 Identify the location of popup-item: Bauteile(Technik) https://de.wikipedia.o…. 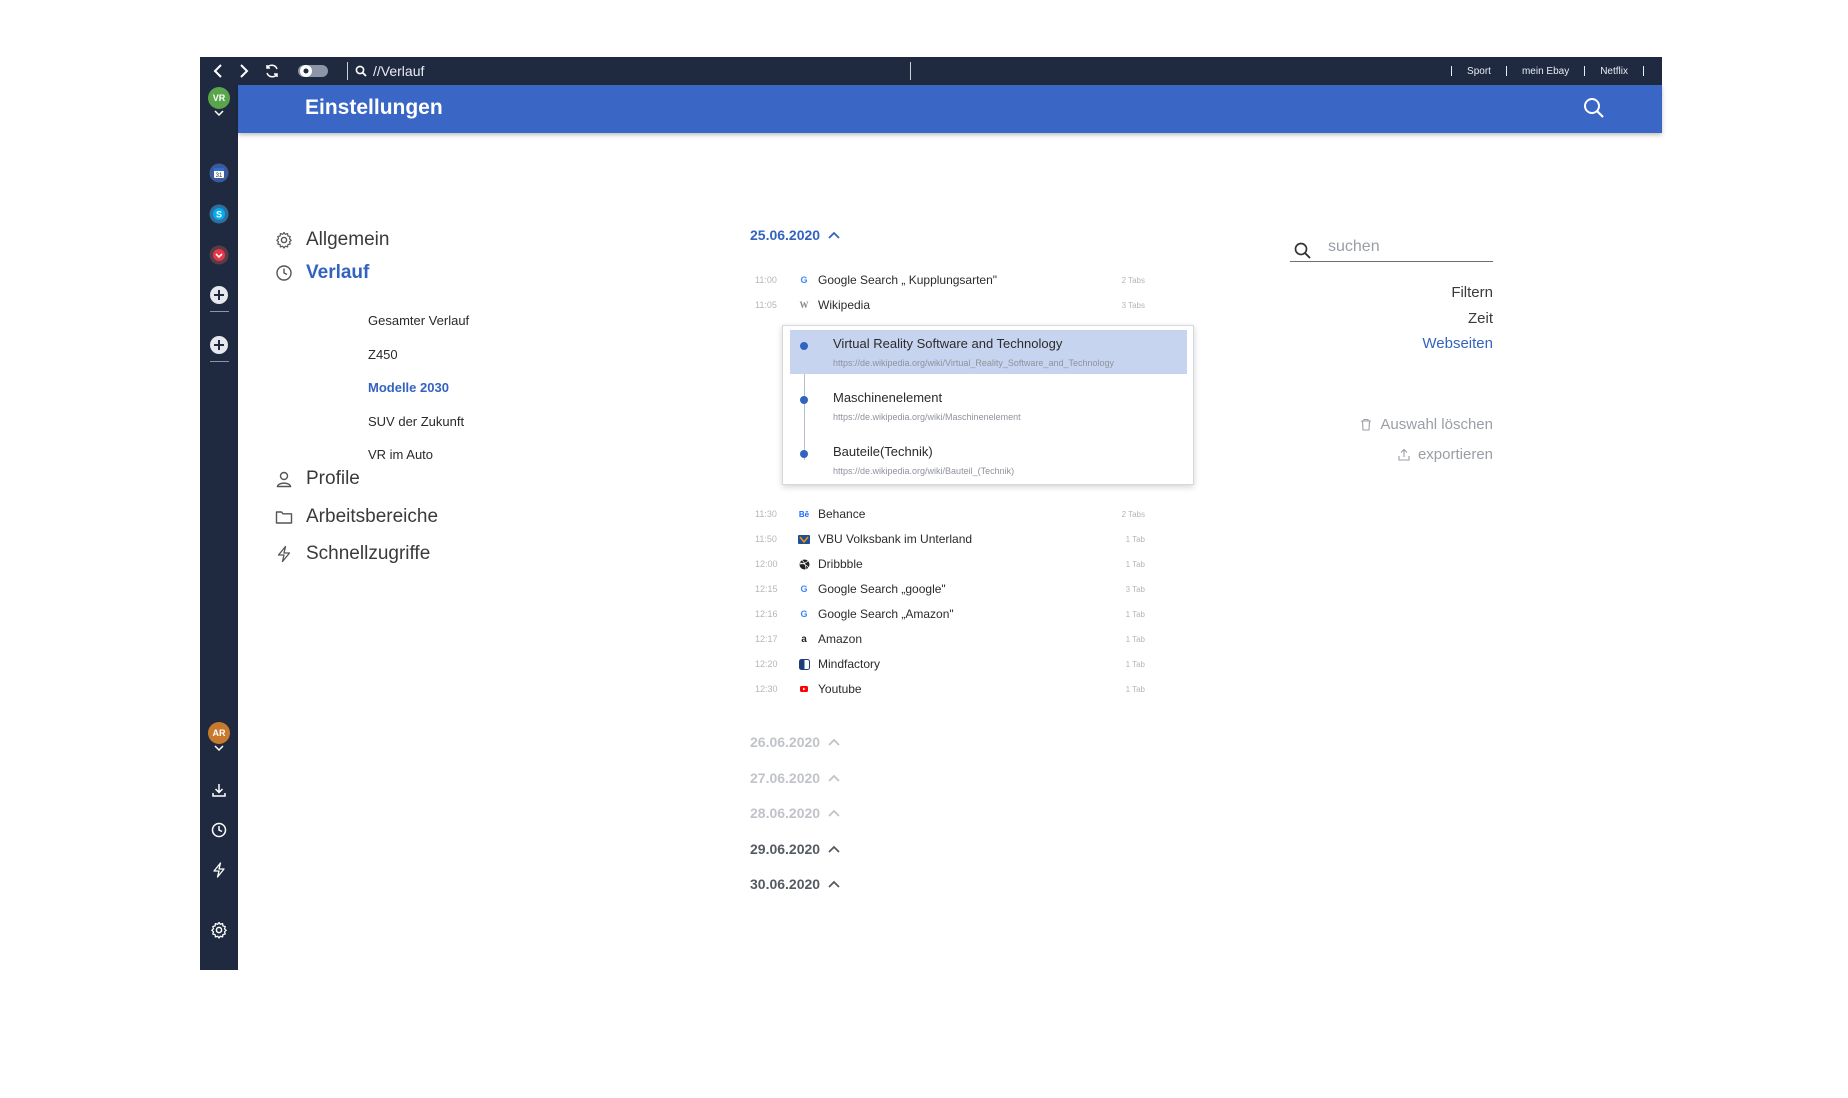
(988, 460).